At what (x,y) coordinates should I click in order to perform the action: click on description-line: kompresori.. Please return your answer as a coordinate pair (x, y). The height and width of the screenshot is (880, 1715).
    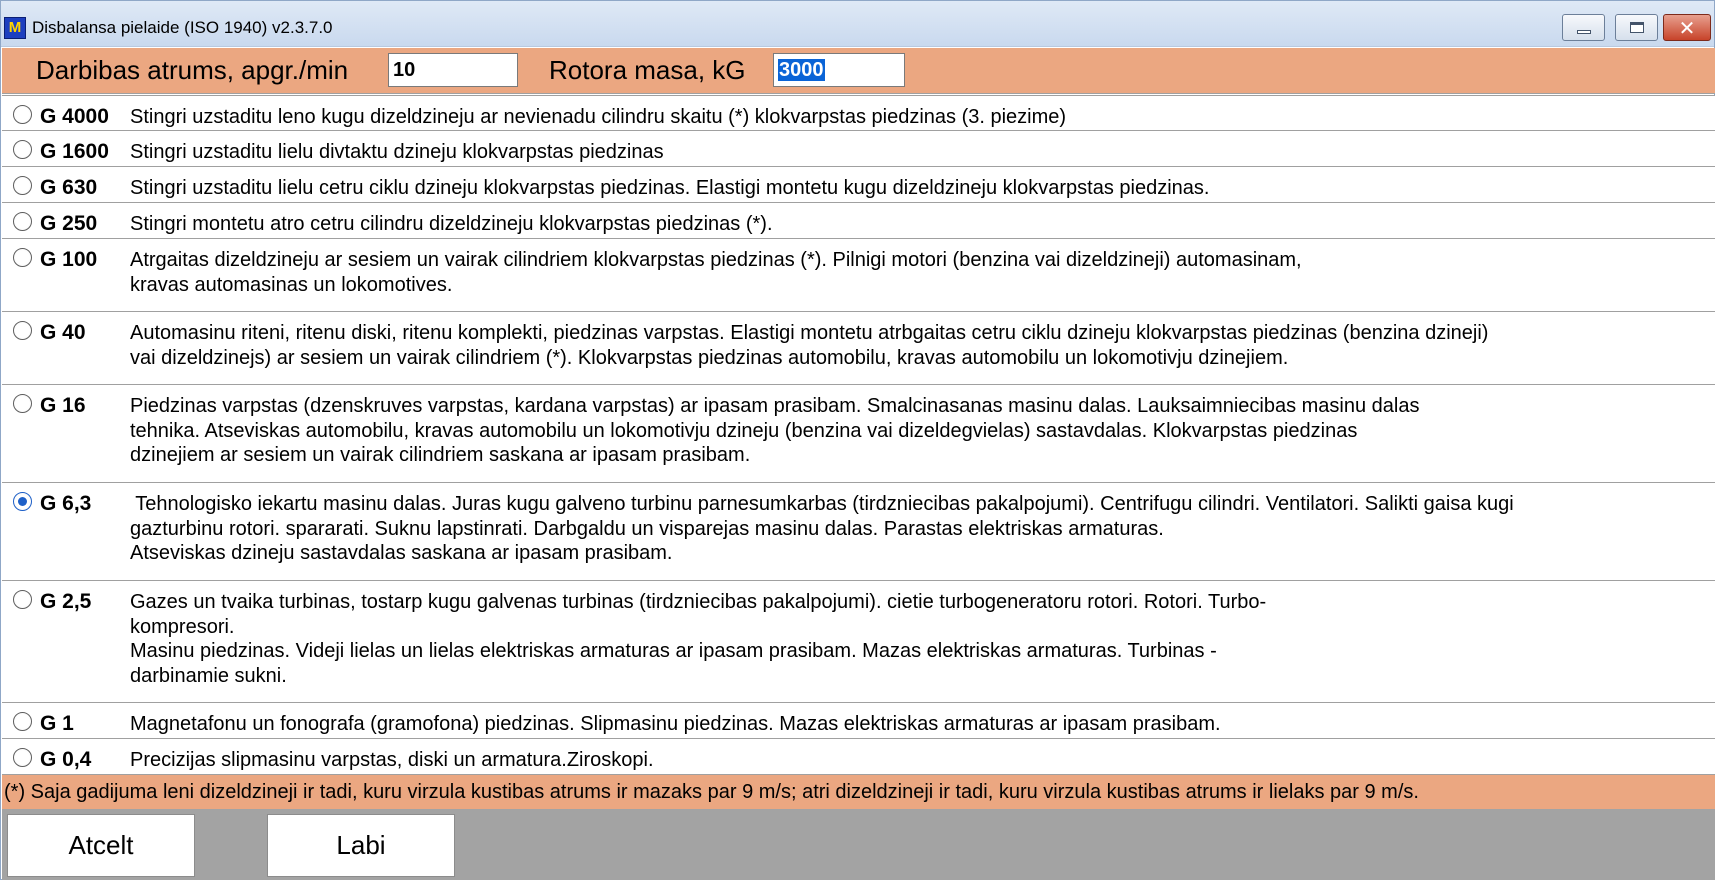
    Looking at the image, I should click on (182, 626).